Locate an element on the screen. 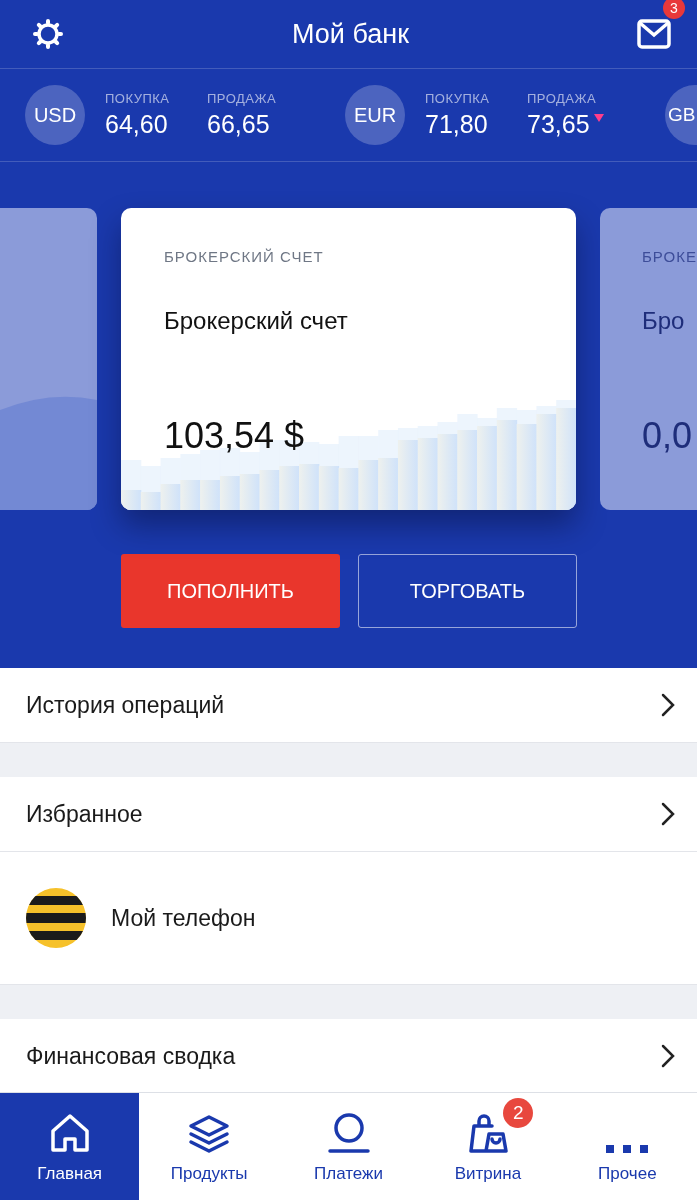  notification-badge: 3 is located at coordinates (674, 9).